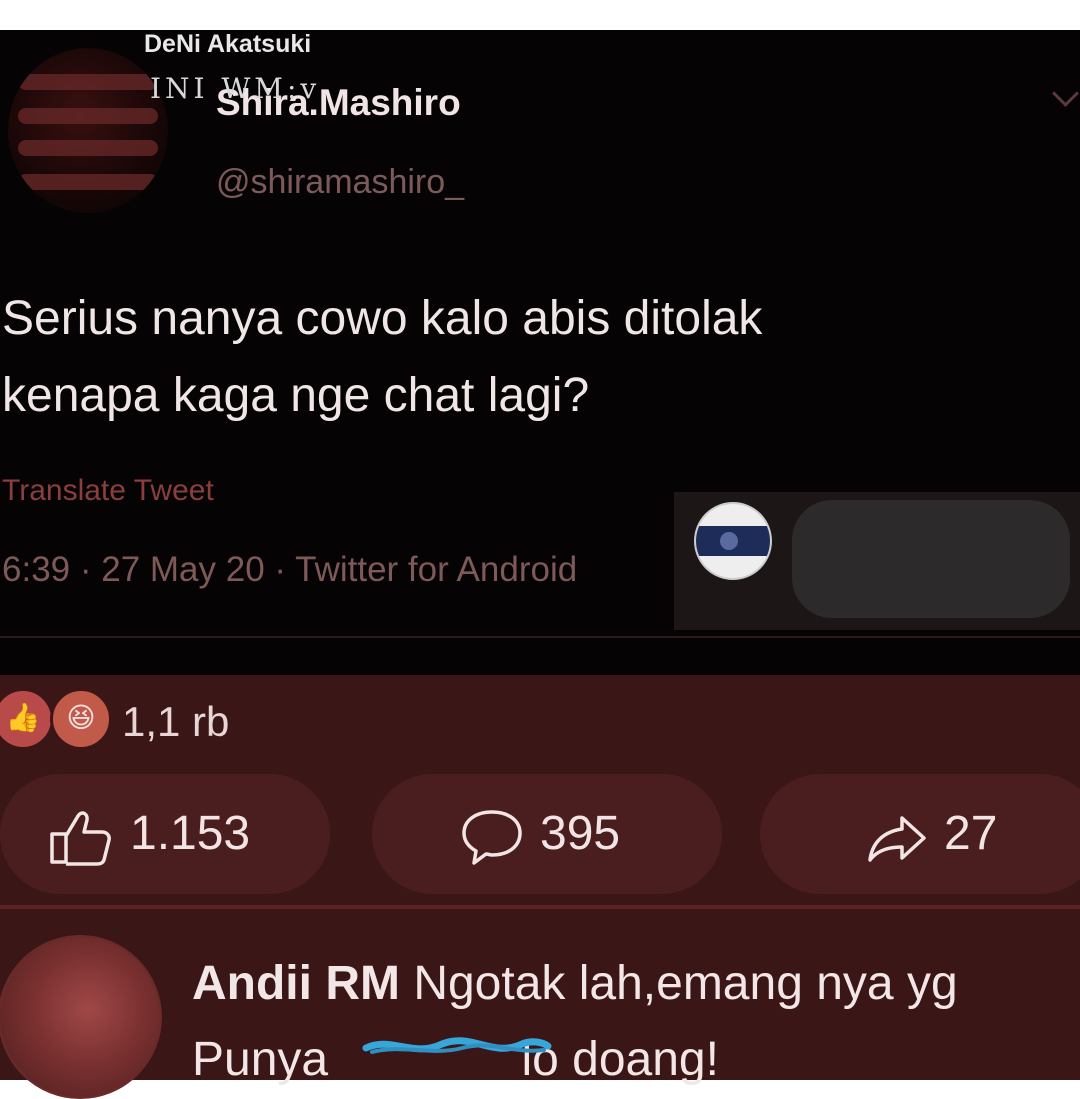  What do you see at coordinates (108, 491) in the screenshot?
I see `translate-tweet-link: Translate Tweet` at bounding box center [108, 491].